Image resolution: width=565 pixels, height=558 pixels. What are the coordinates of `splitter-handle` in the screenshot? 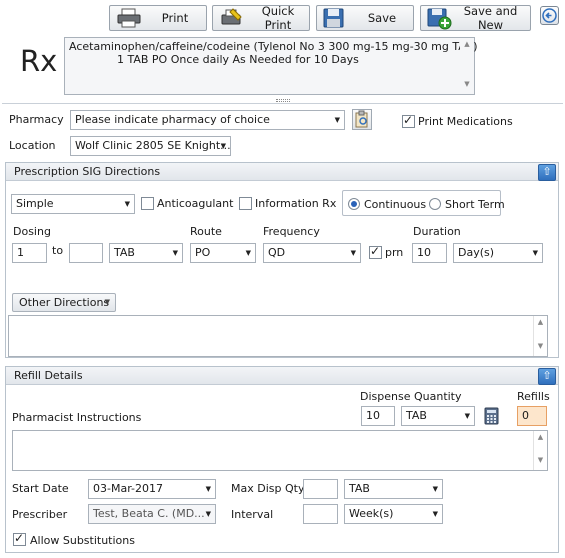 It's located at (283, 100).